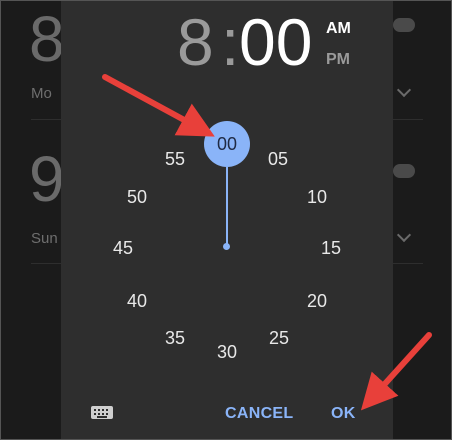  Describe the element at coordinates (343, 414) in the screenshot. I see `ok-button: OK` at that location.